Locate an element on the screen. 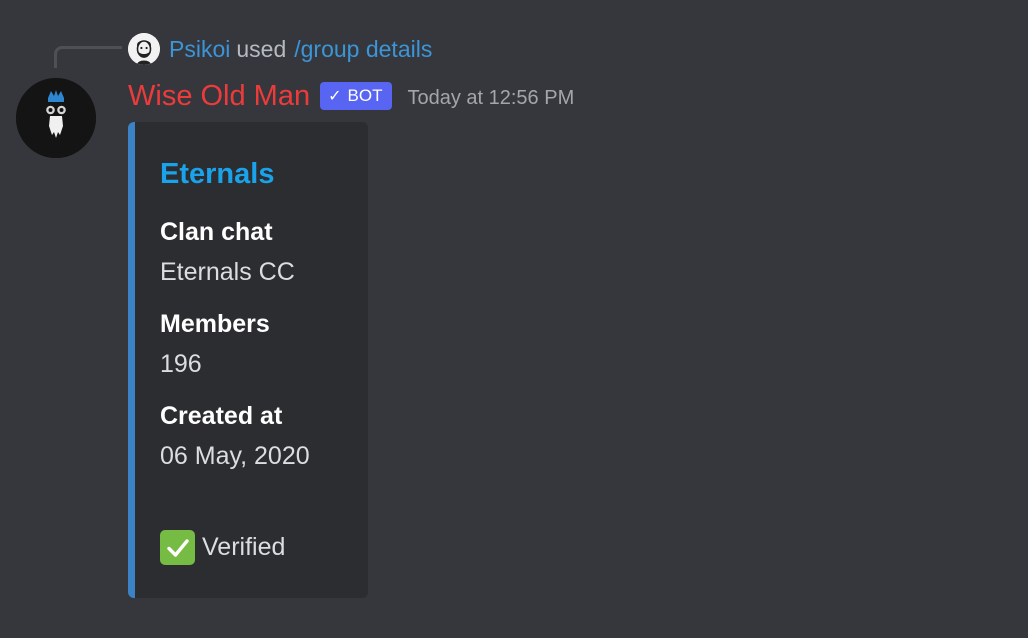 The height and width of the screenshot is (638, 1028). bot-tag: ✓ BOT is located at coordinates (356, 96).